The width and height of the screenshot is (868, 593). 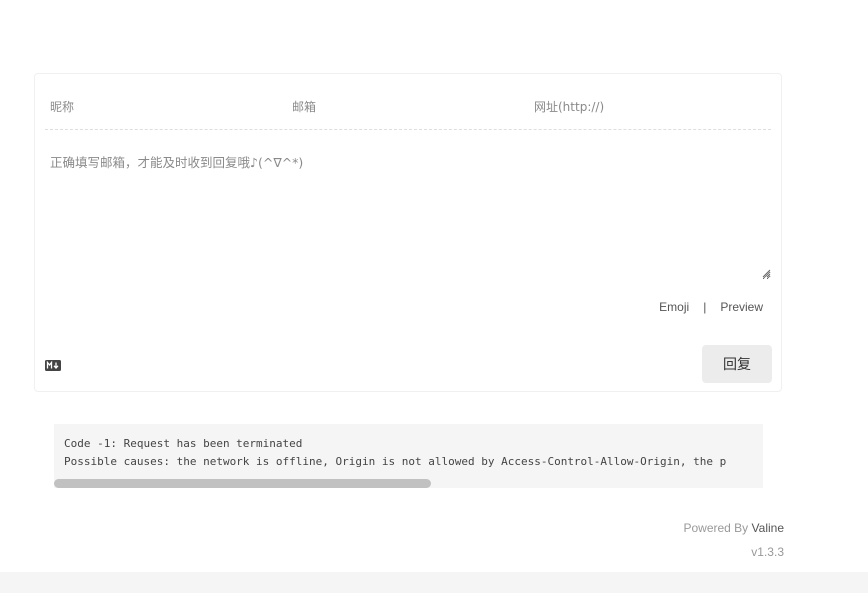 What do you see at coordinates (410, 106) in the screenshot?
I see `email-input` at bounding box center [410, 106].